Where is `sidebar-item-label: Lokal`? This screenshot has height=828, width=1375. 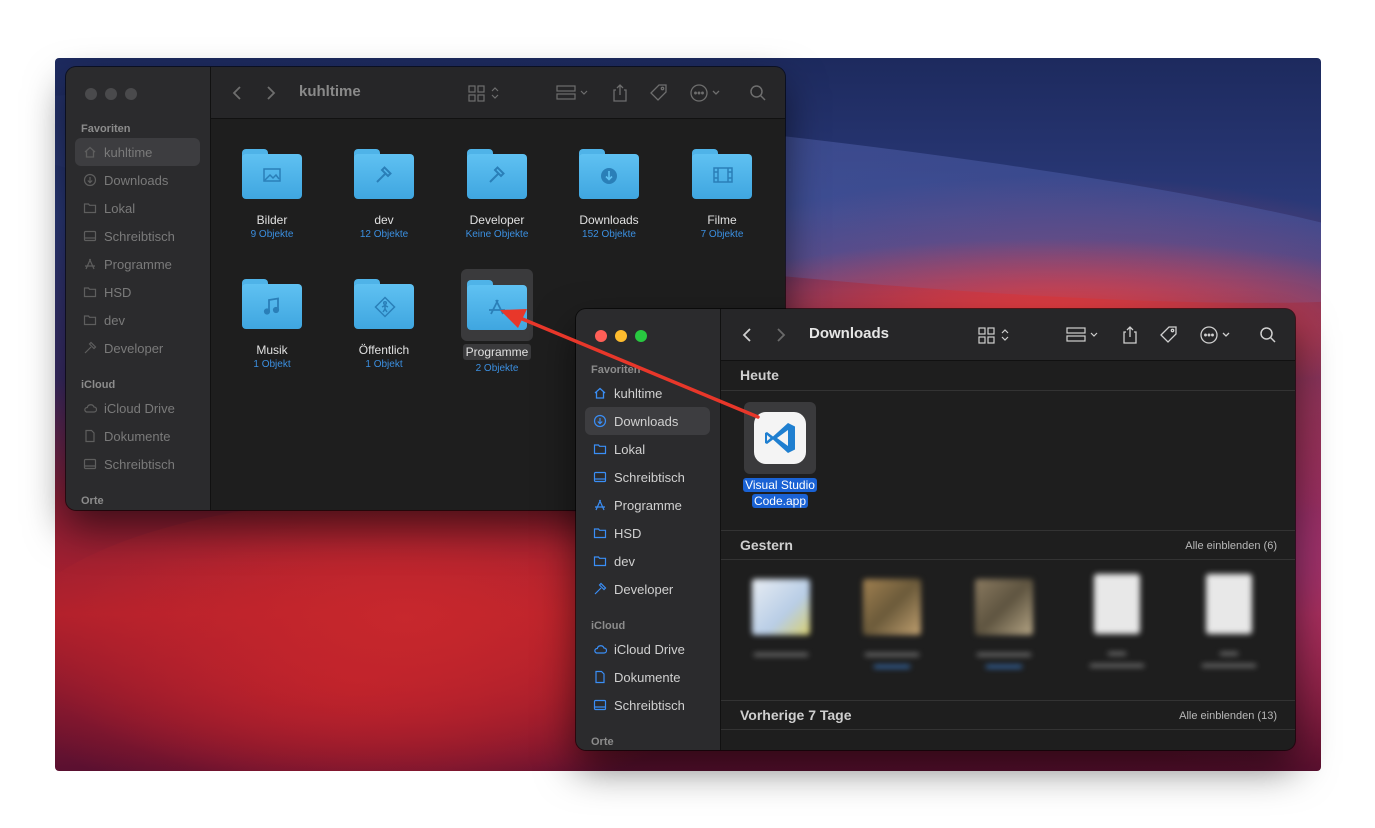 sidebar-item-label: Lokal is located at coordinates (630, 449).